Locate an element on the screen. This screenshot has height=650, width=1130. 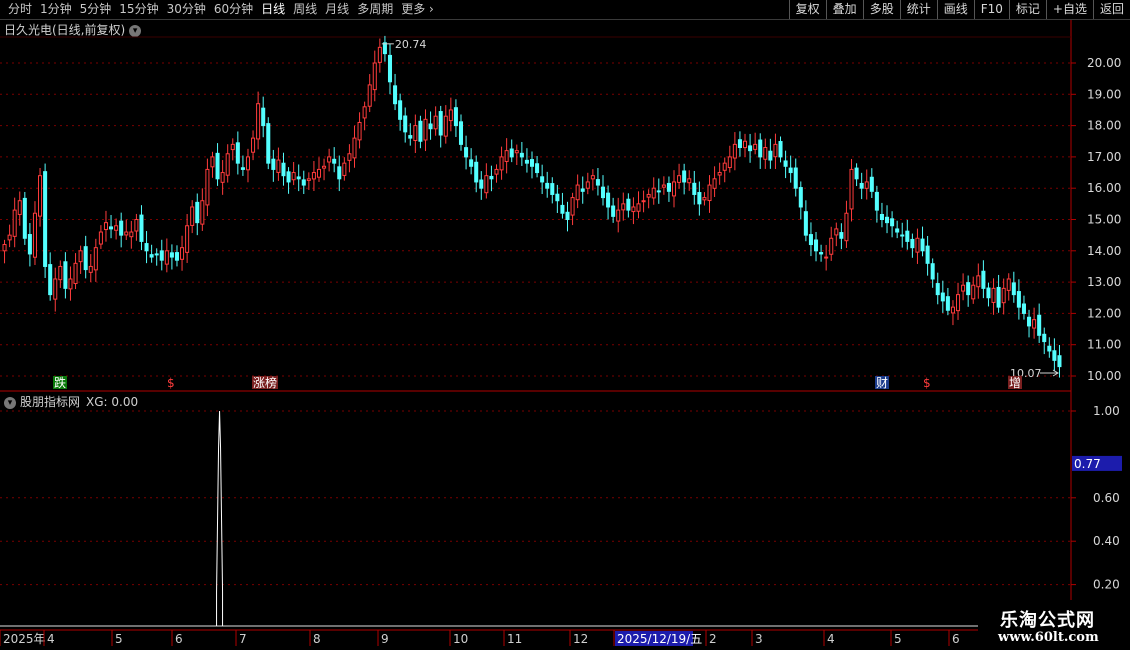
price-label: 12.00 is located at coordinates (1104, 313).